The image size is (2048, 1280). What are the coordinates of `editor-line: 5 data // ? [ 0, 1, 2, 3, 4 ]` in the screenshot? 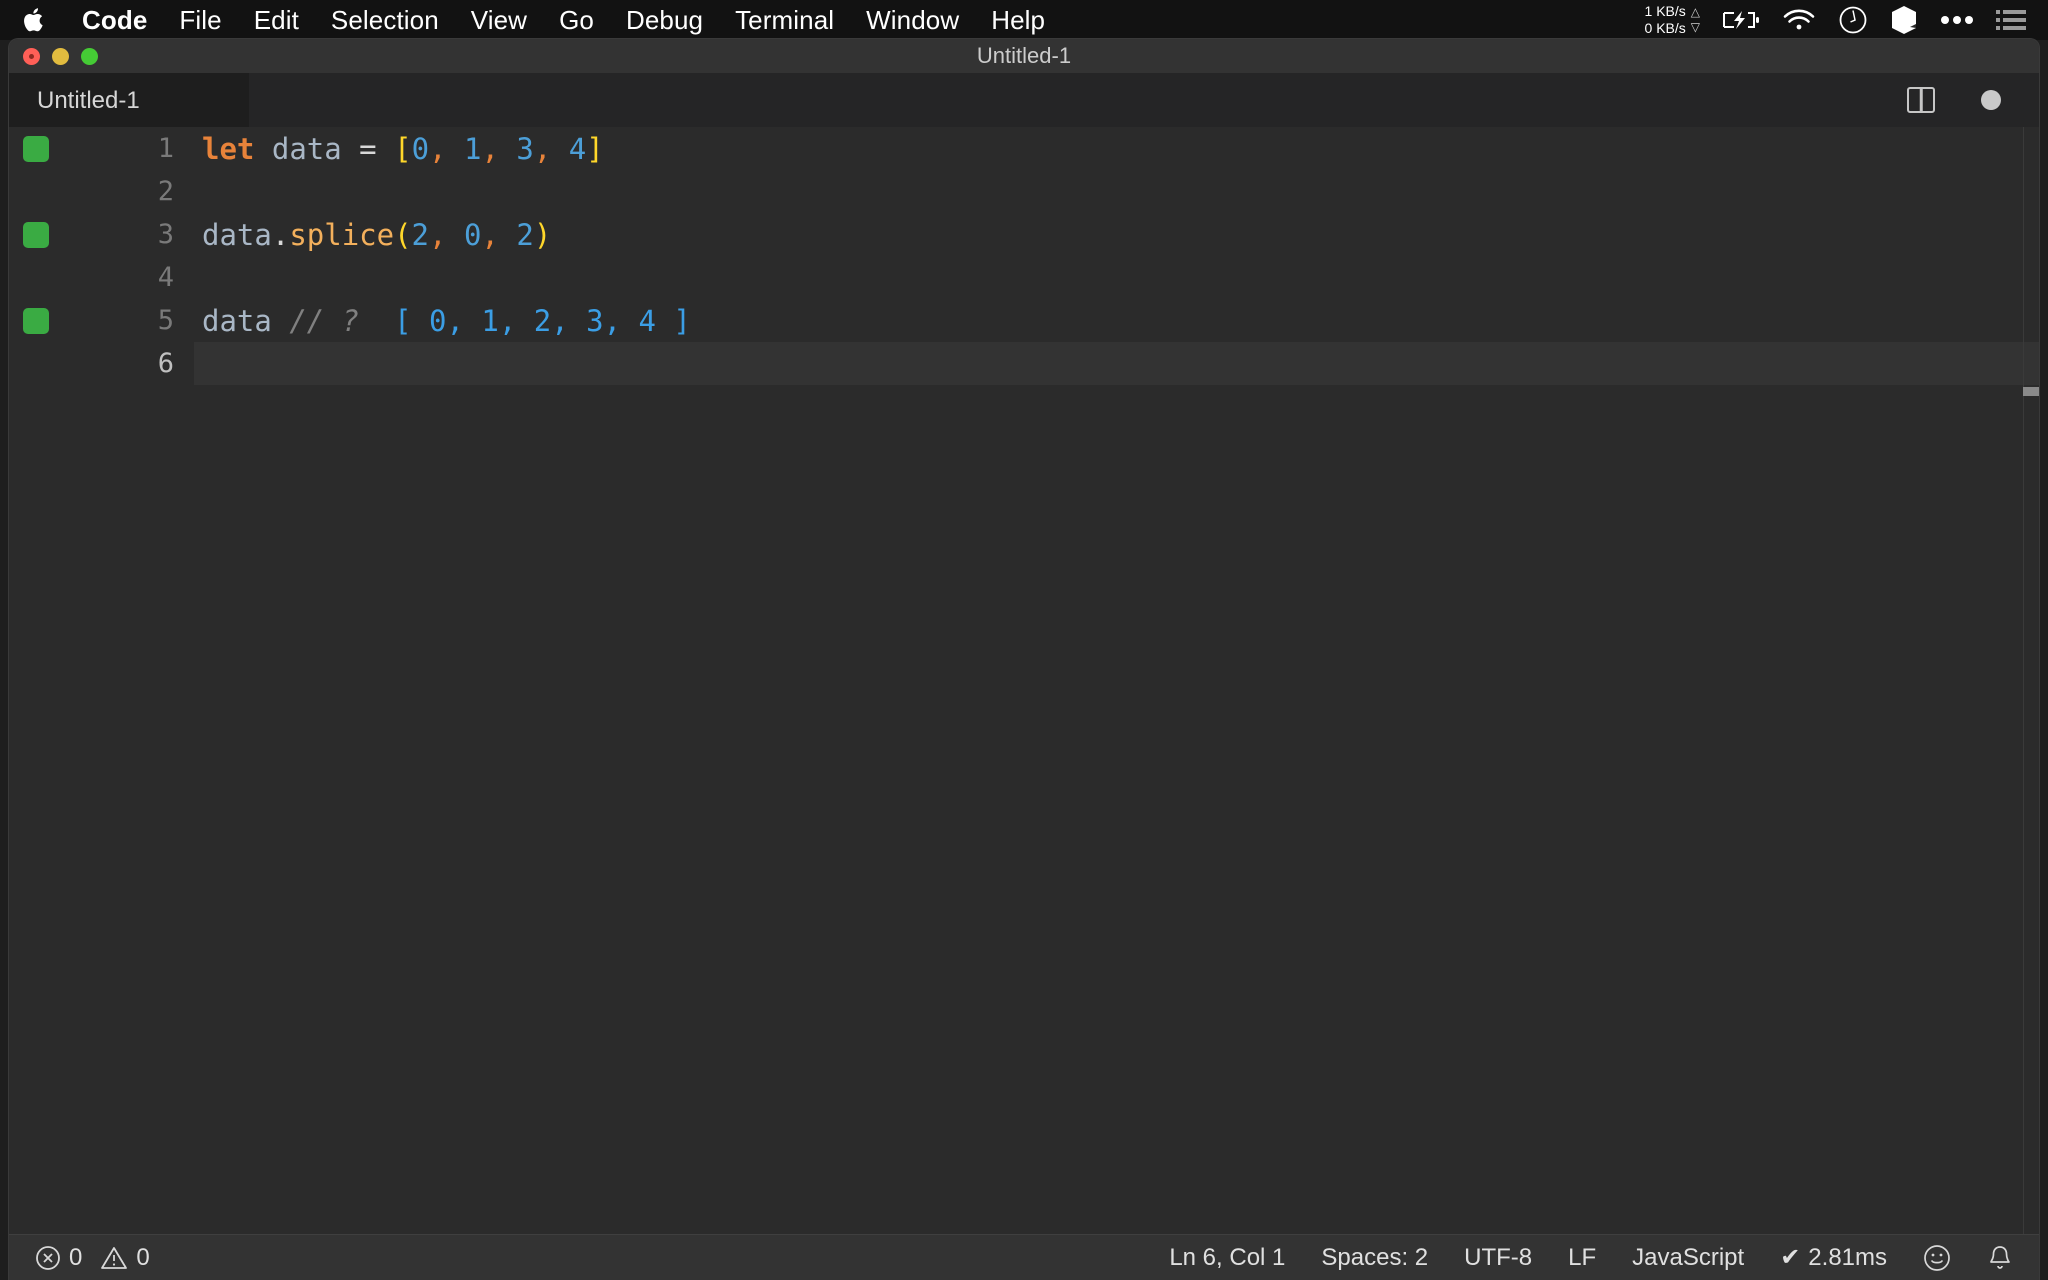 It's located at (1024, 320).